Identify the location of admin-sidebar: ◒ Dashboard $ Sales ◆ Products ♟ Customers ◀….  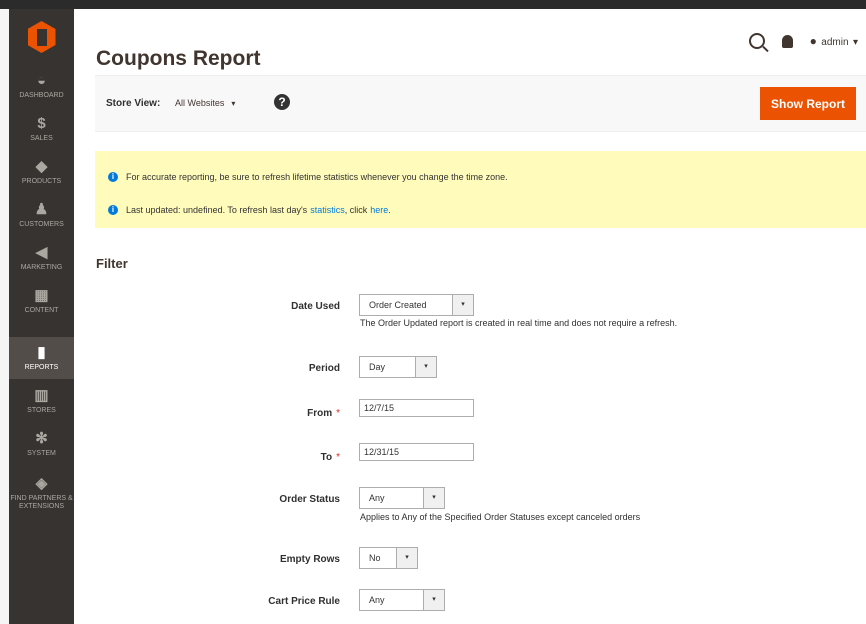
(41, 316).